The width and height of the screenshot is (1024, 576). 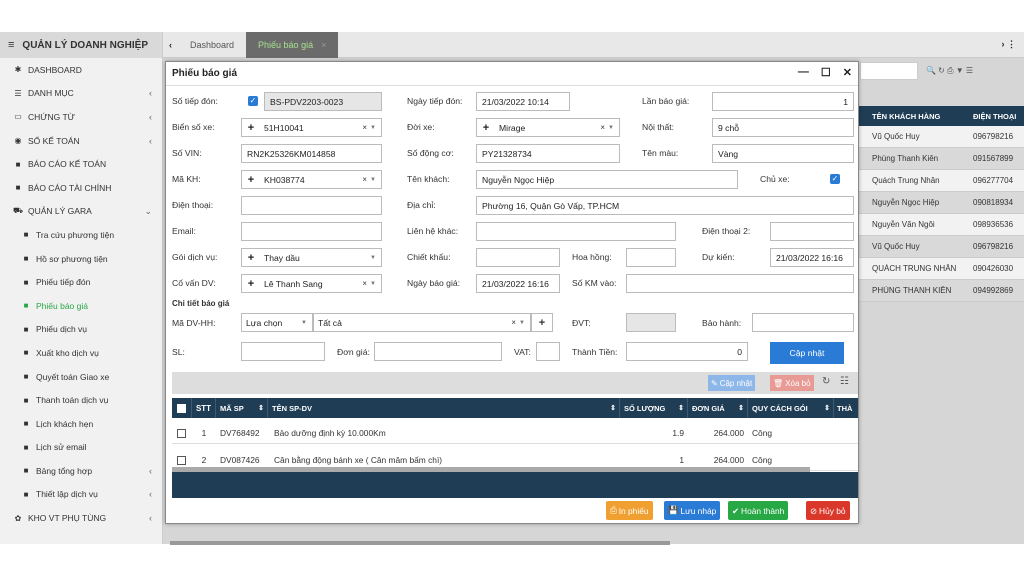 I want to click on sidebar-subitem-quyet-toan: ■ Quyết toán Giao xe, so click(x=81, y=377).